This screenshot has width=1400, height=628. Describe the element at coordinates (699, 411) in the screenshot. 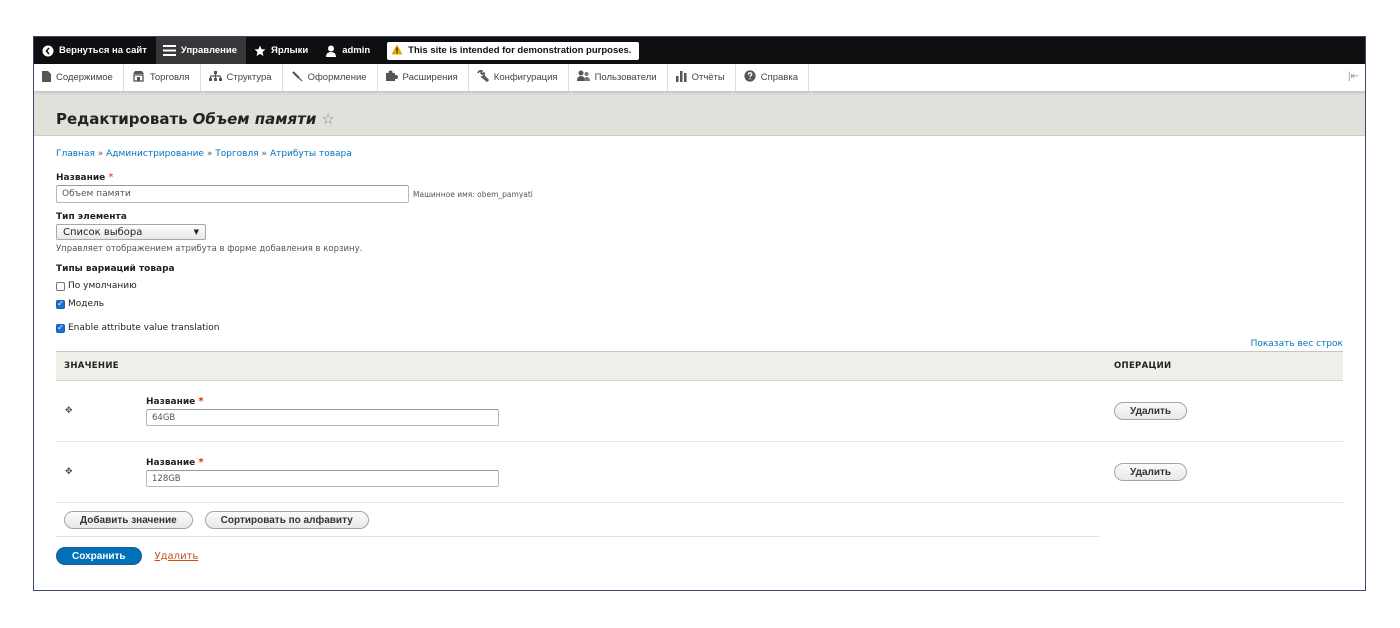

I see `table-row: ✥ Название * 64GB Удалить` at that location.